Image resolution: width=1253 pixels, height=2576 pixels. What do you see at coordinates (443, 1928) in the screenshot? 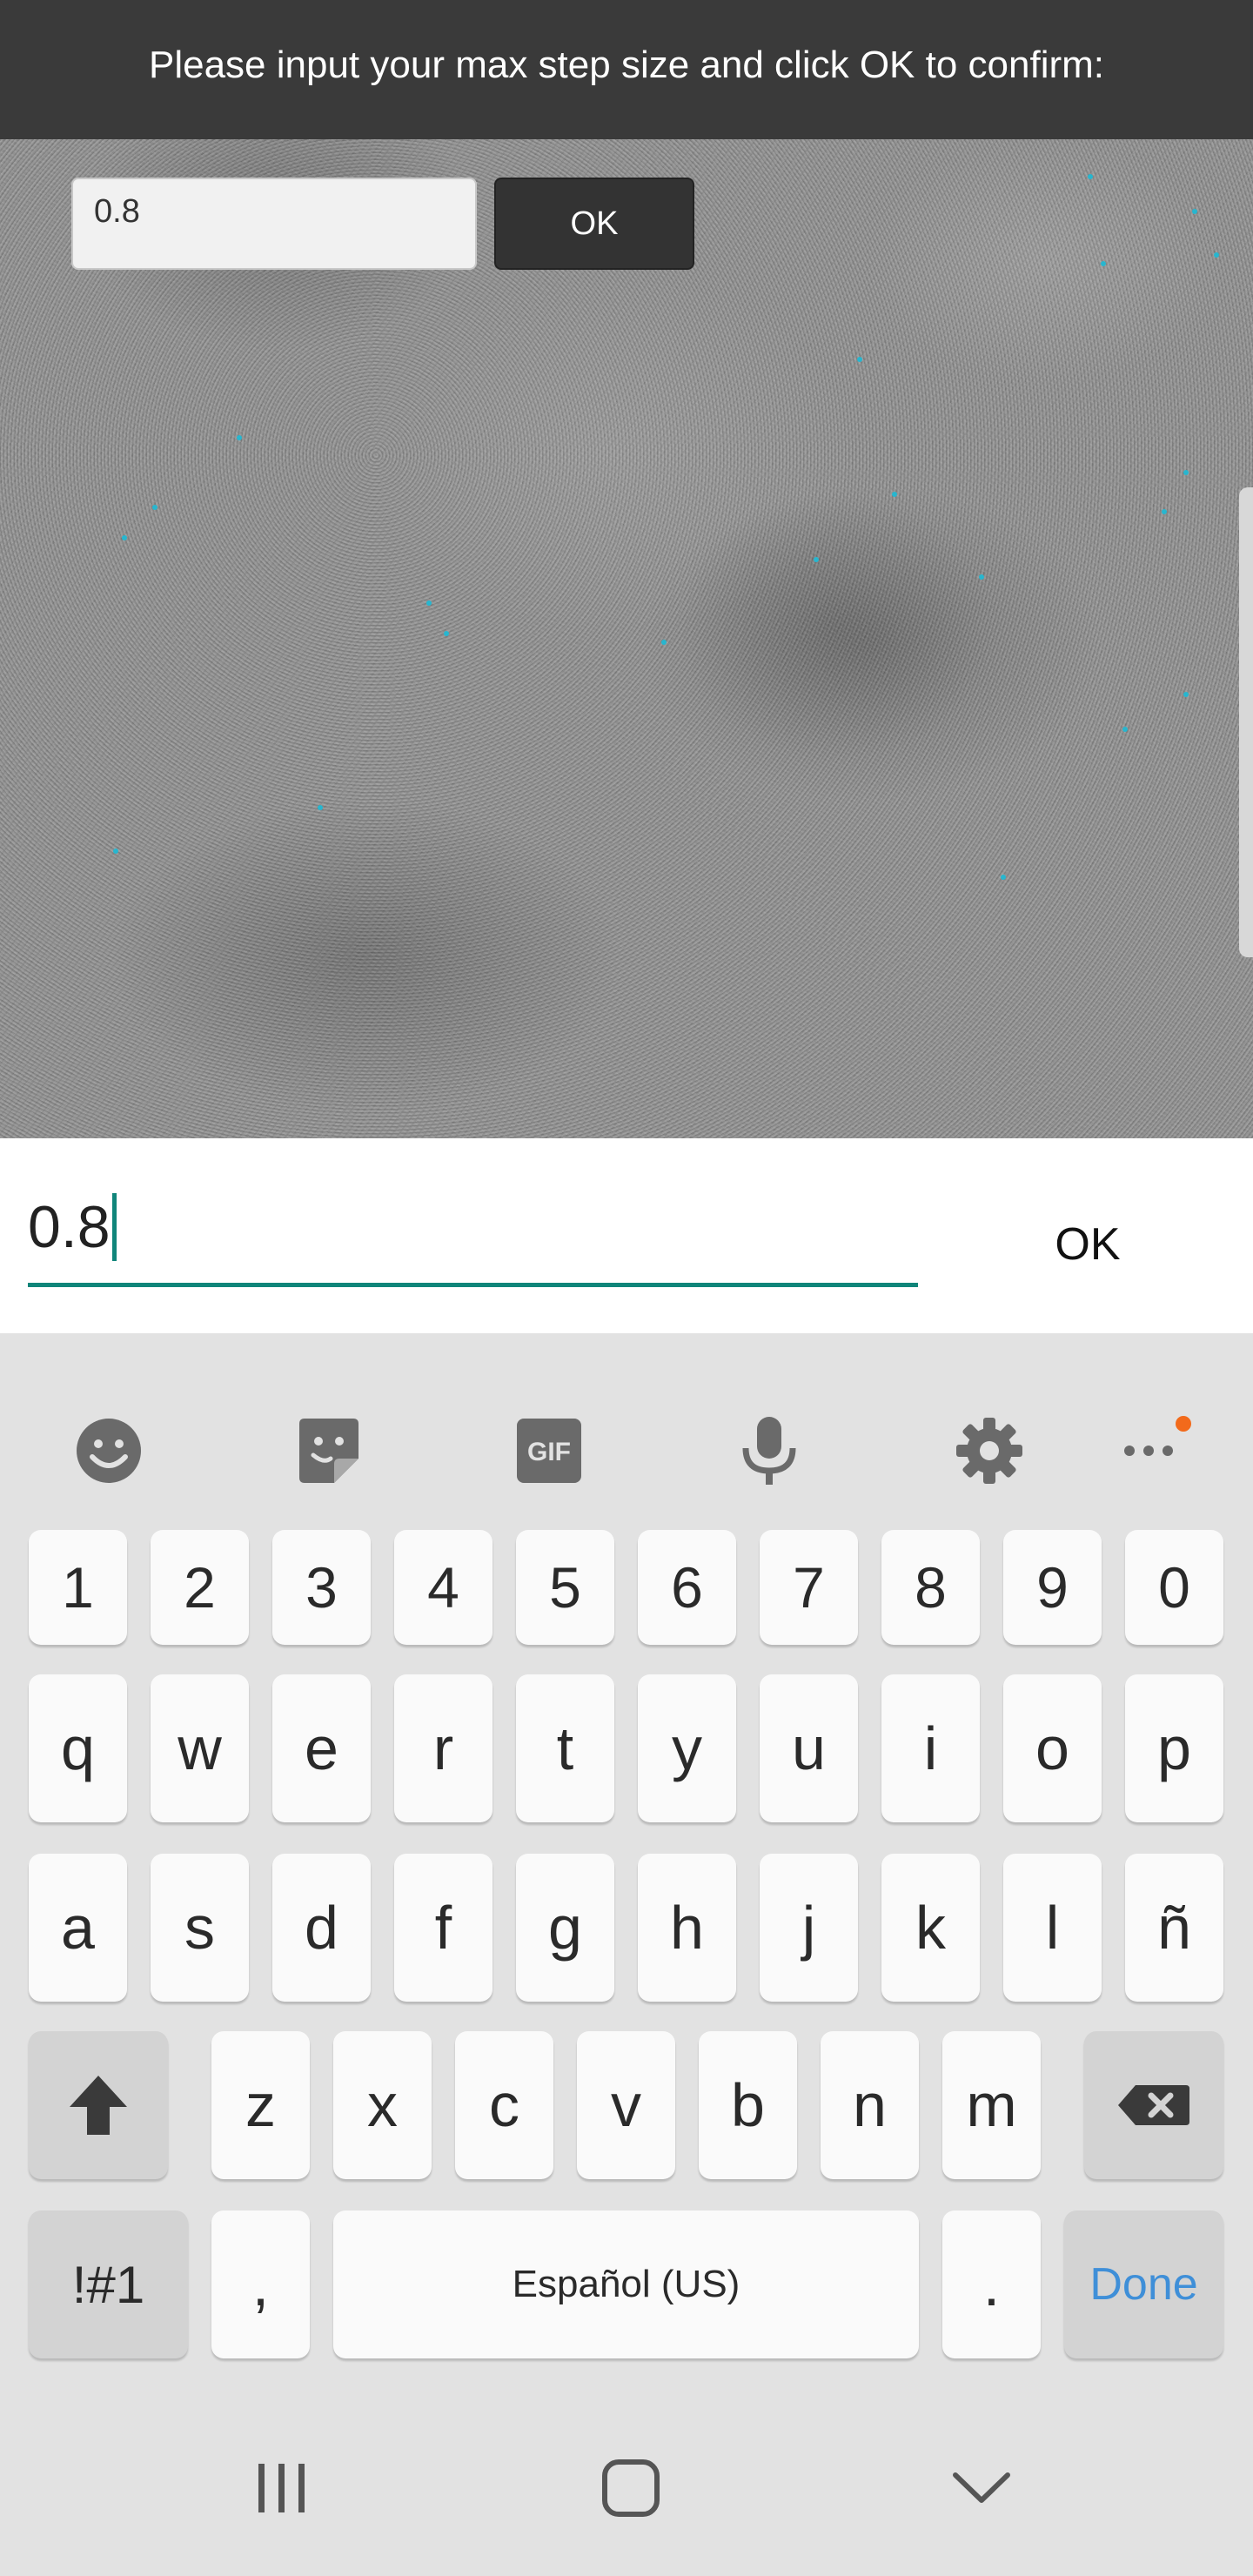
I see `key-f: f` at bounding box center [443, 1928].